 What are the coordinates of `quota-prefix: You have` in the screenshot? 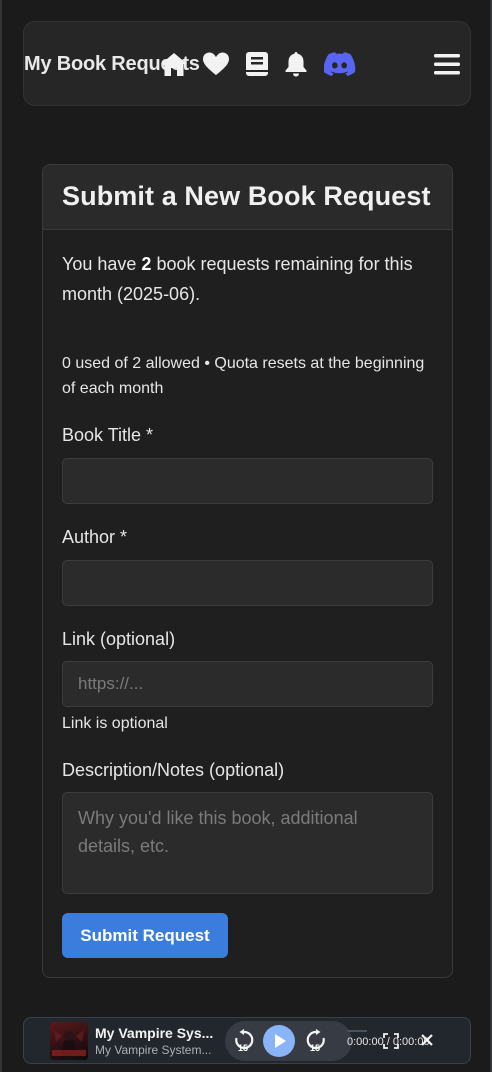 It's located at (102, 264).